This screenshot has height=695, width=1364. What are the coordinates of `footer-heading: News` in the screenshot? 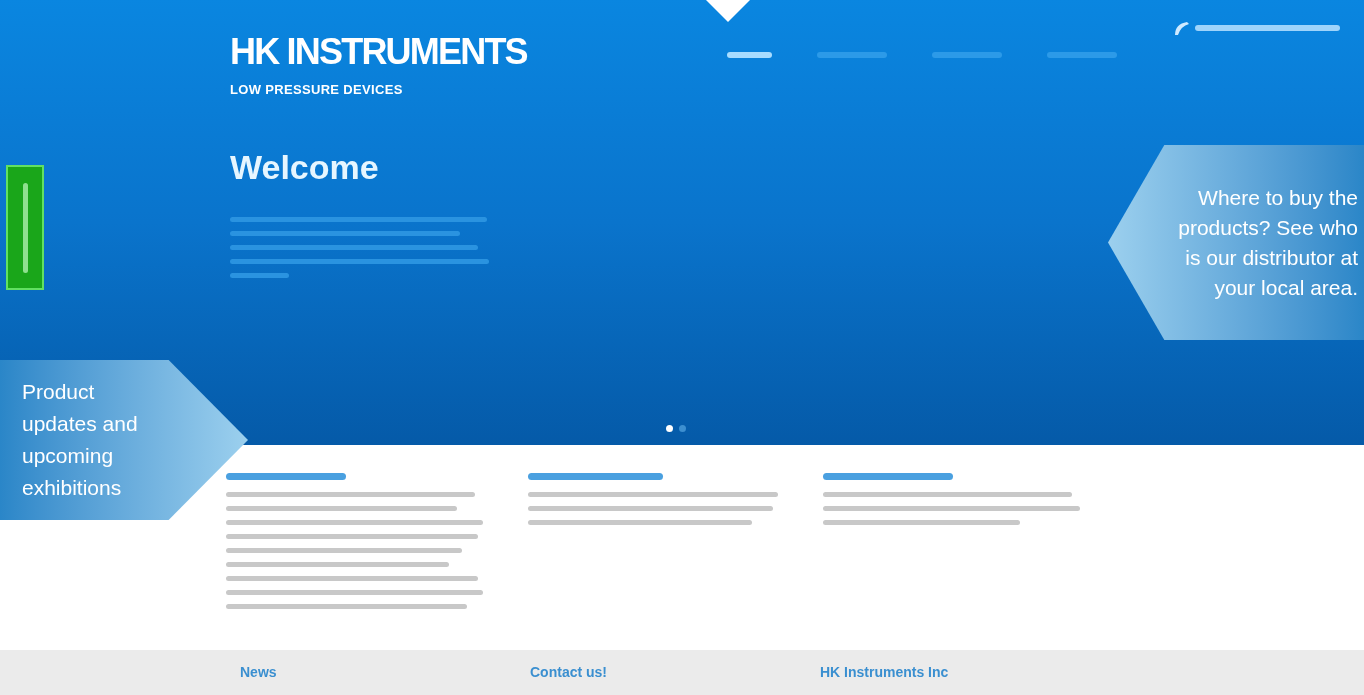 It's located at (259, 672).